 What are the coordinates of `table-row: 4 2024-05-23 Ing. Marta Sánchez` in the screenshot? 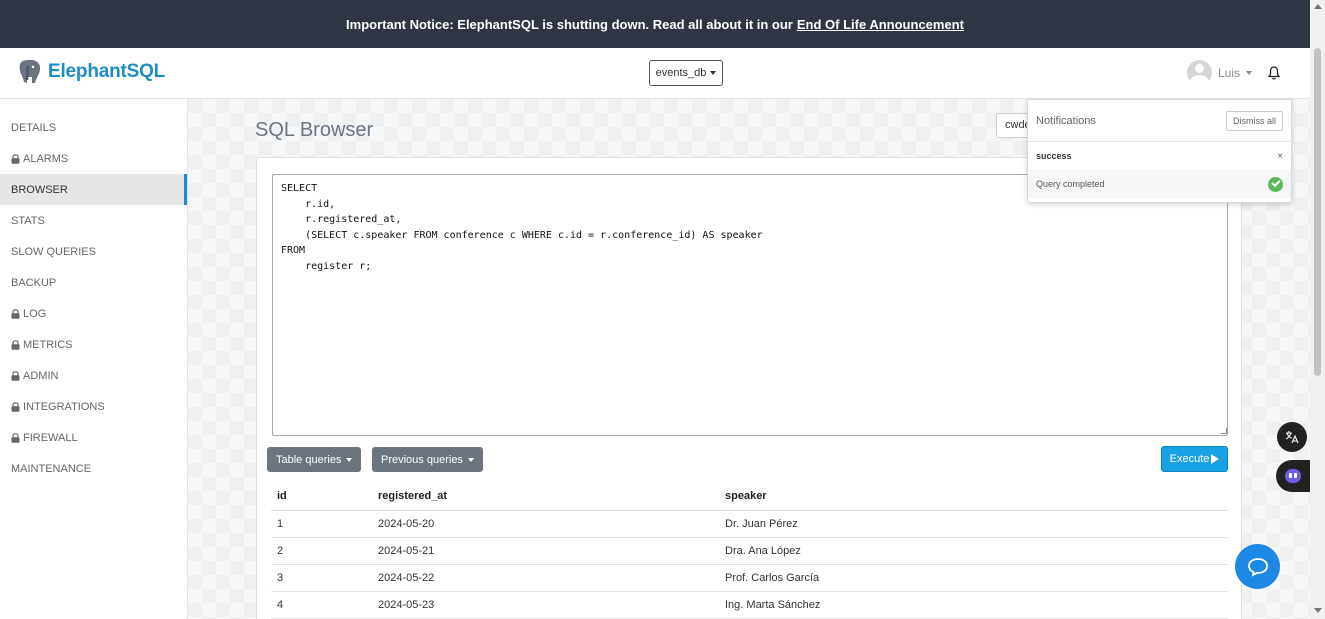 It's located at (749, 605).